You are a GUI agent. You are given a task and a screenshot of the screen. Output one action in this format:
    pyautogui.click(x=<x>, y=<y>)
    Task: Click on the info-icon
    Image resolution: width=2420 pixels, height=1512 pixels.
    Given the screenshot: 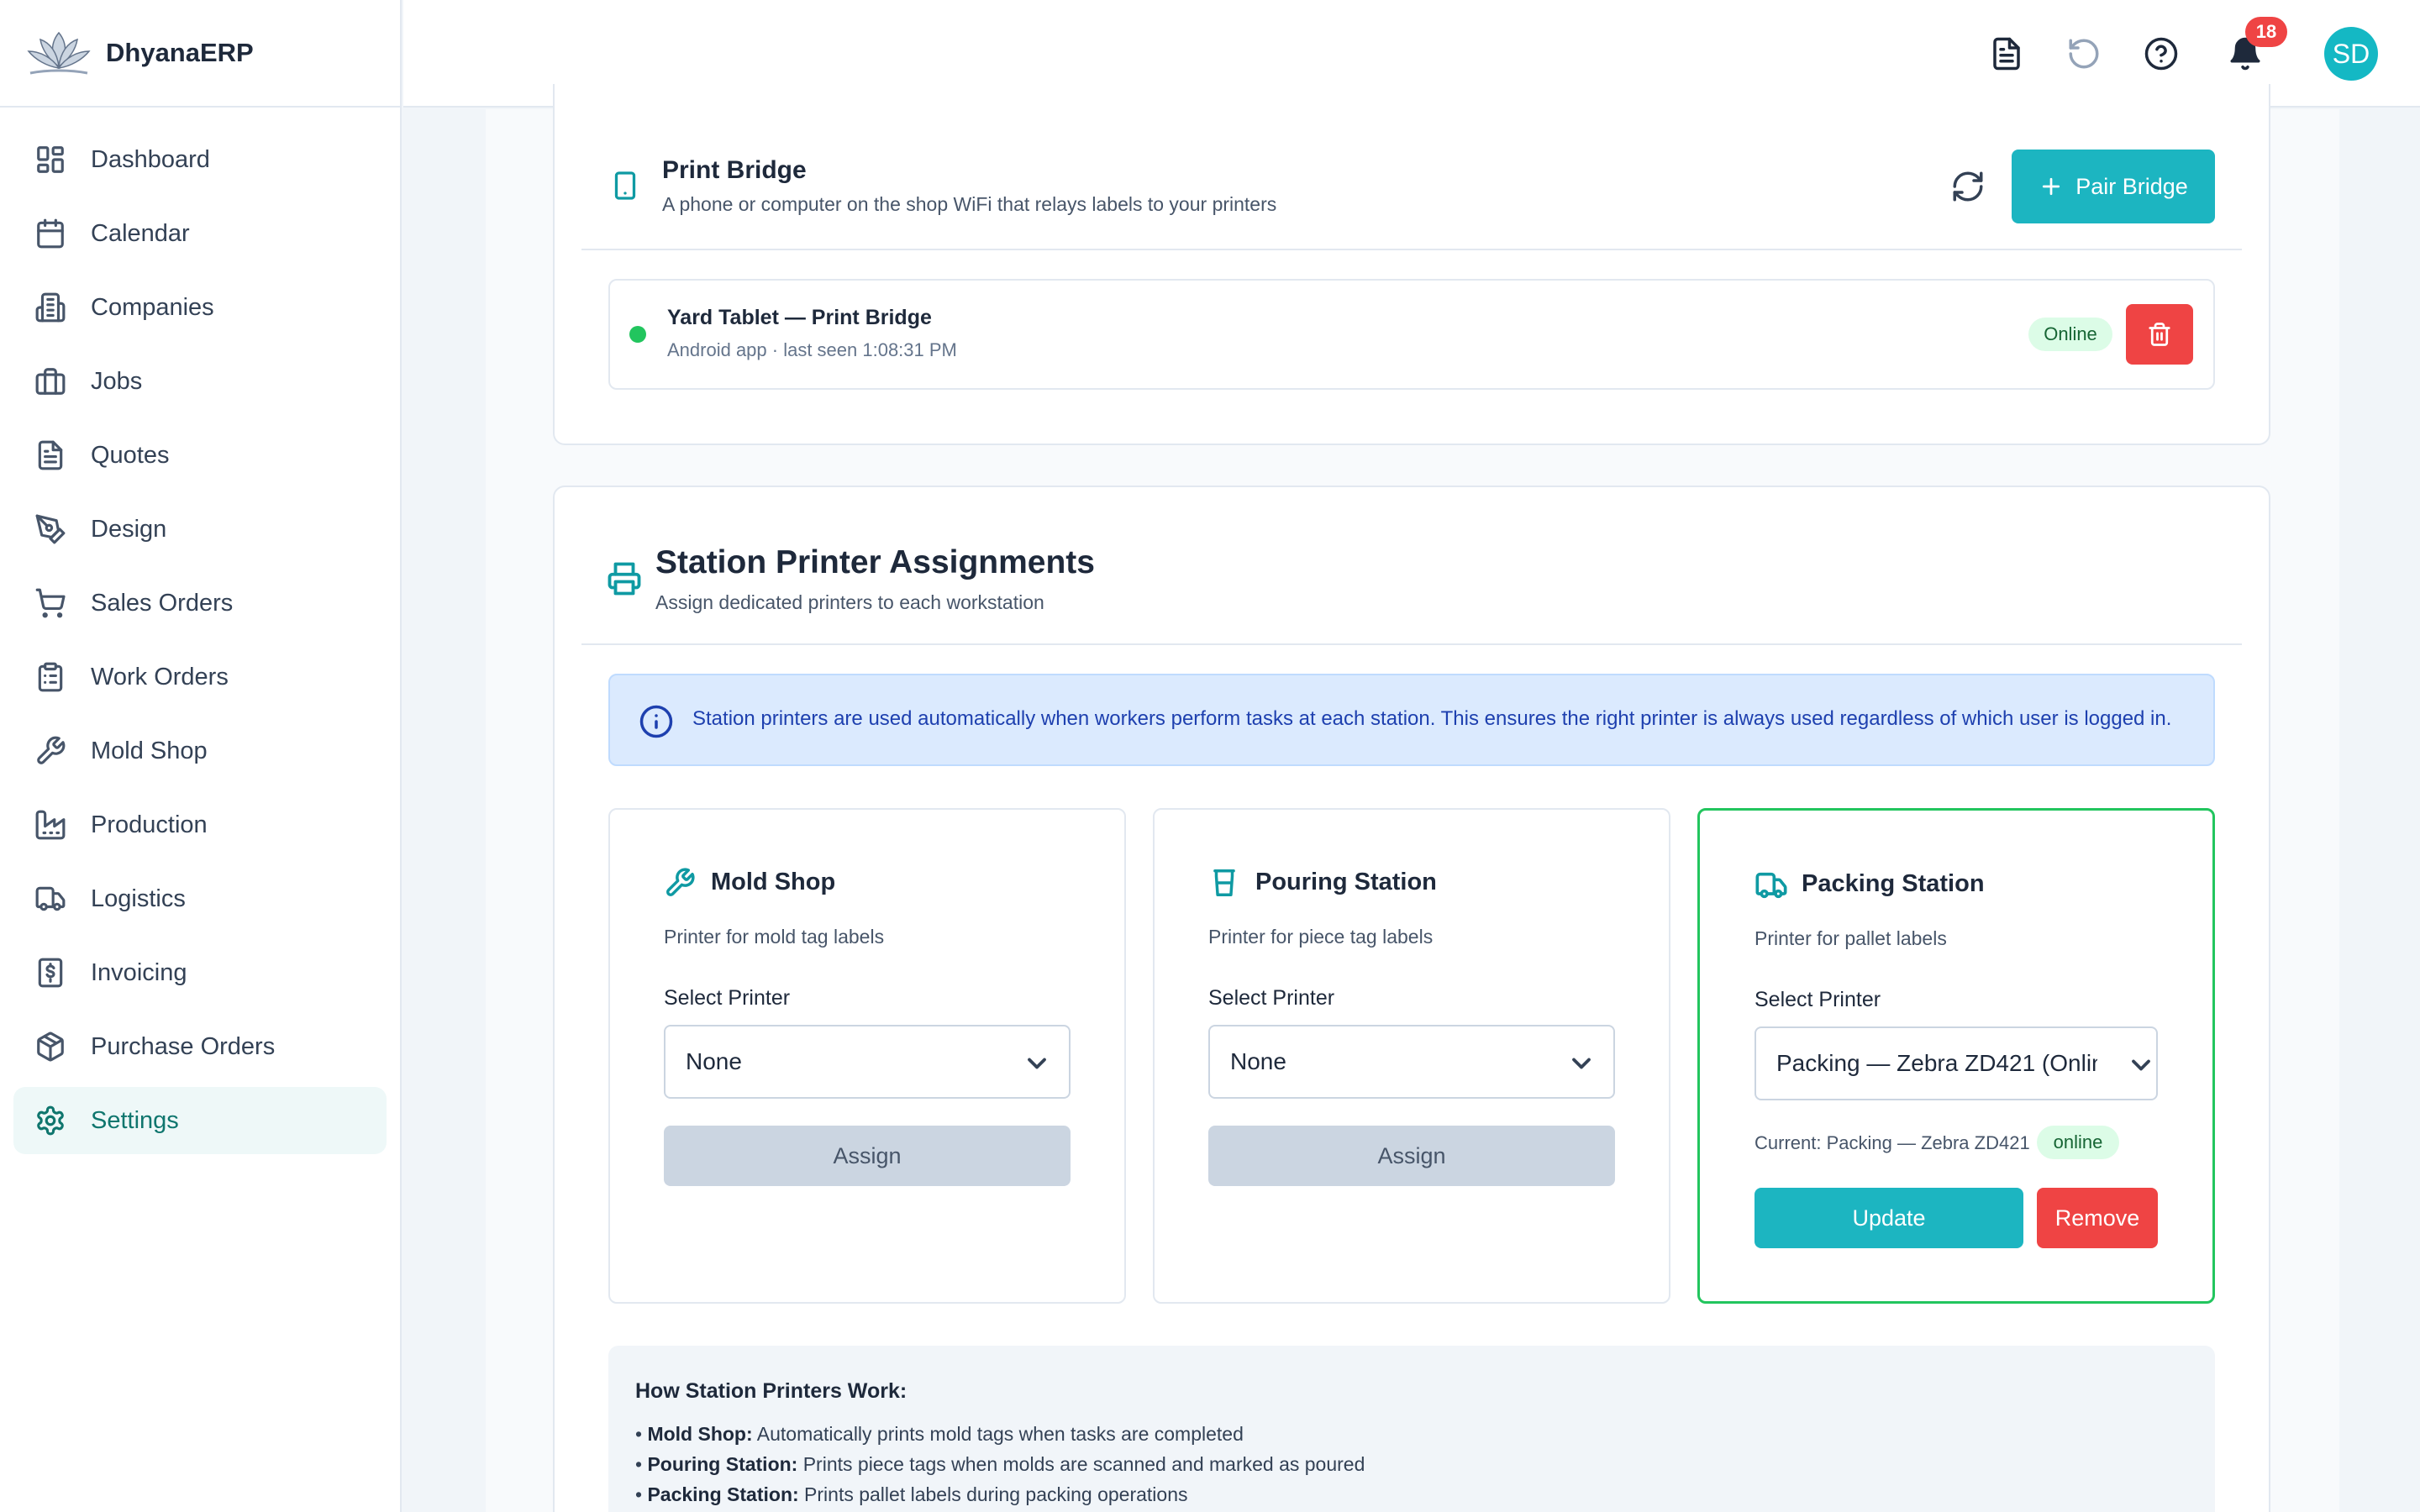 What is the action you would take?
    pyautogui.click(x=656, y=721)
    